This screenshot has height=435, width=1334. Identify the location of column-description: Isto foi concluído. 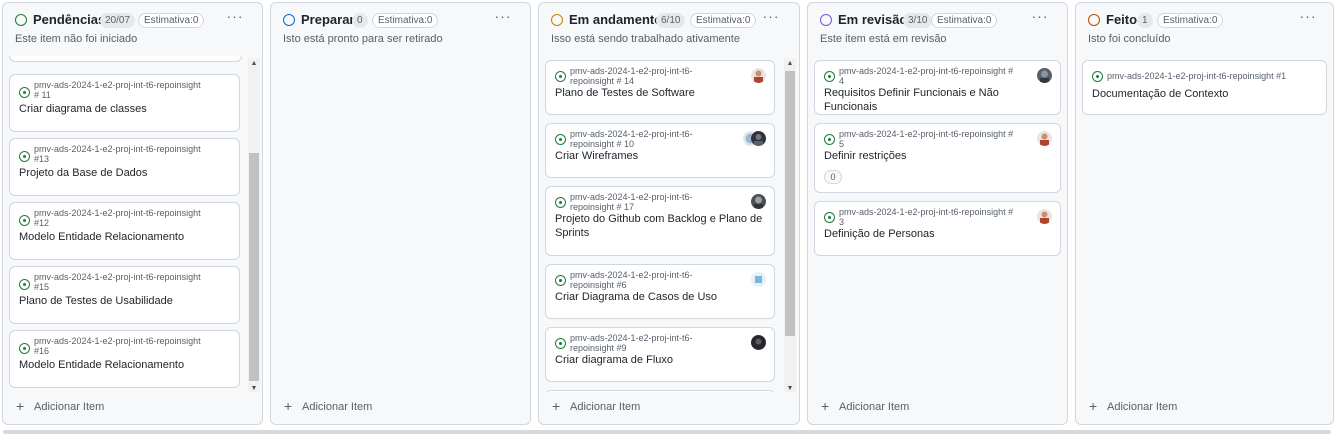
(1129, 39).